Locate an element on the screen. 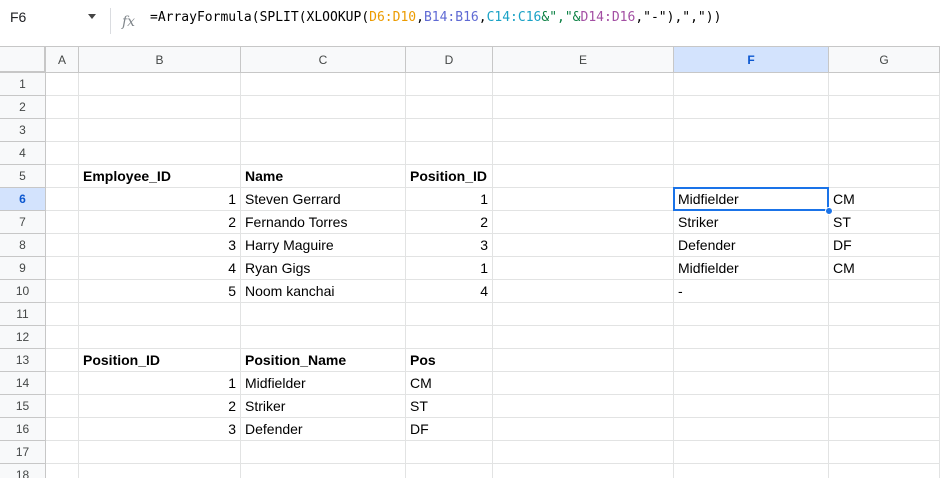 The height and width of the screenshot is (478, 940). cell-d8: 3 is located at coordinates (449, 245).